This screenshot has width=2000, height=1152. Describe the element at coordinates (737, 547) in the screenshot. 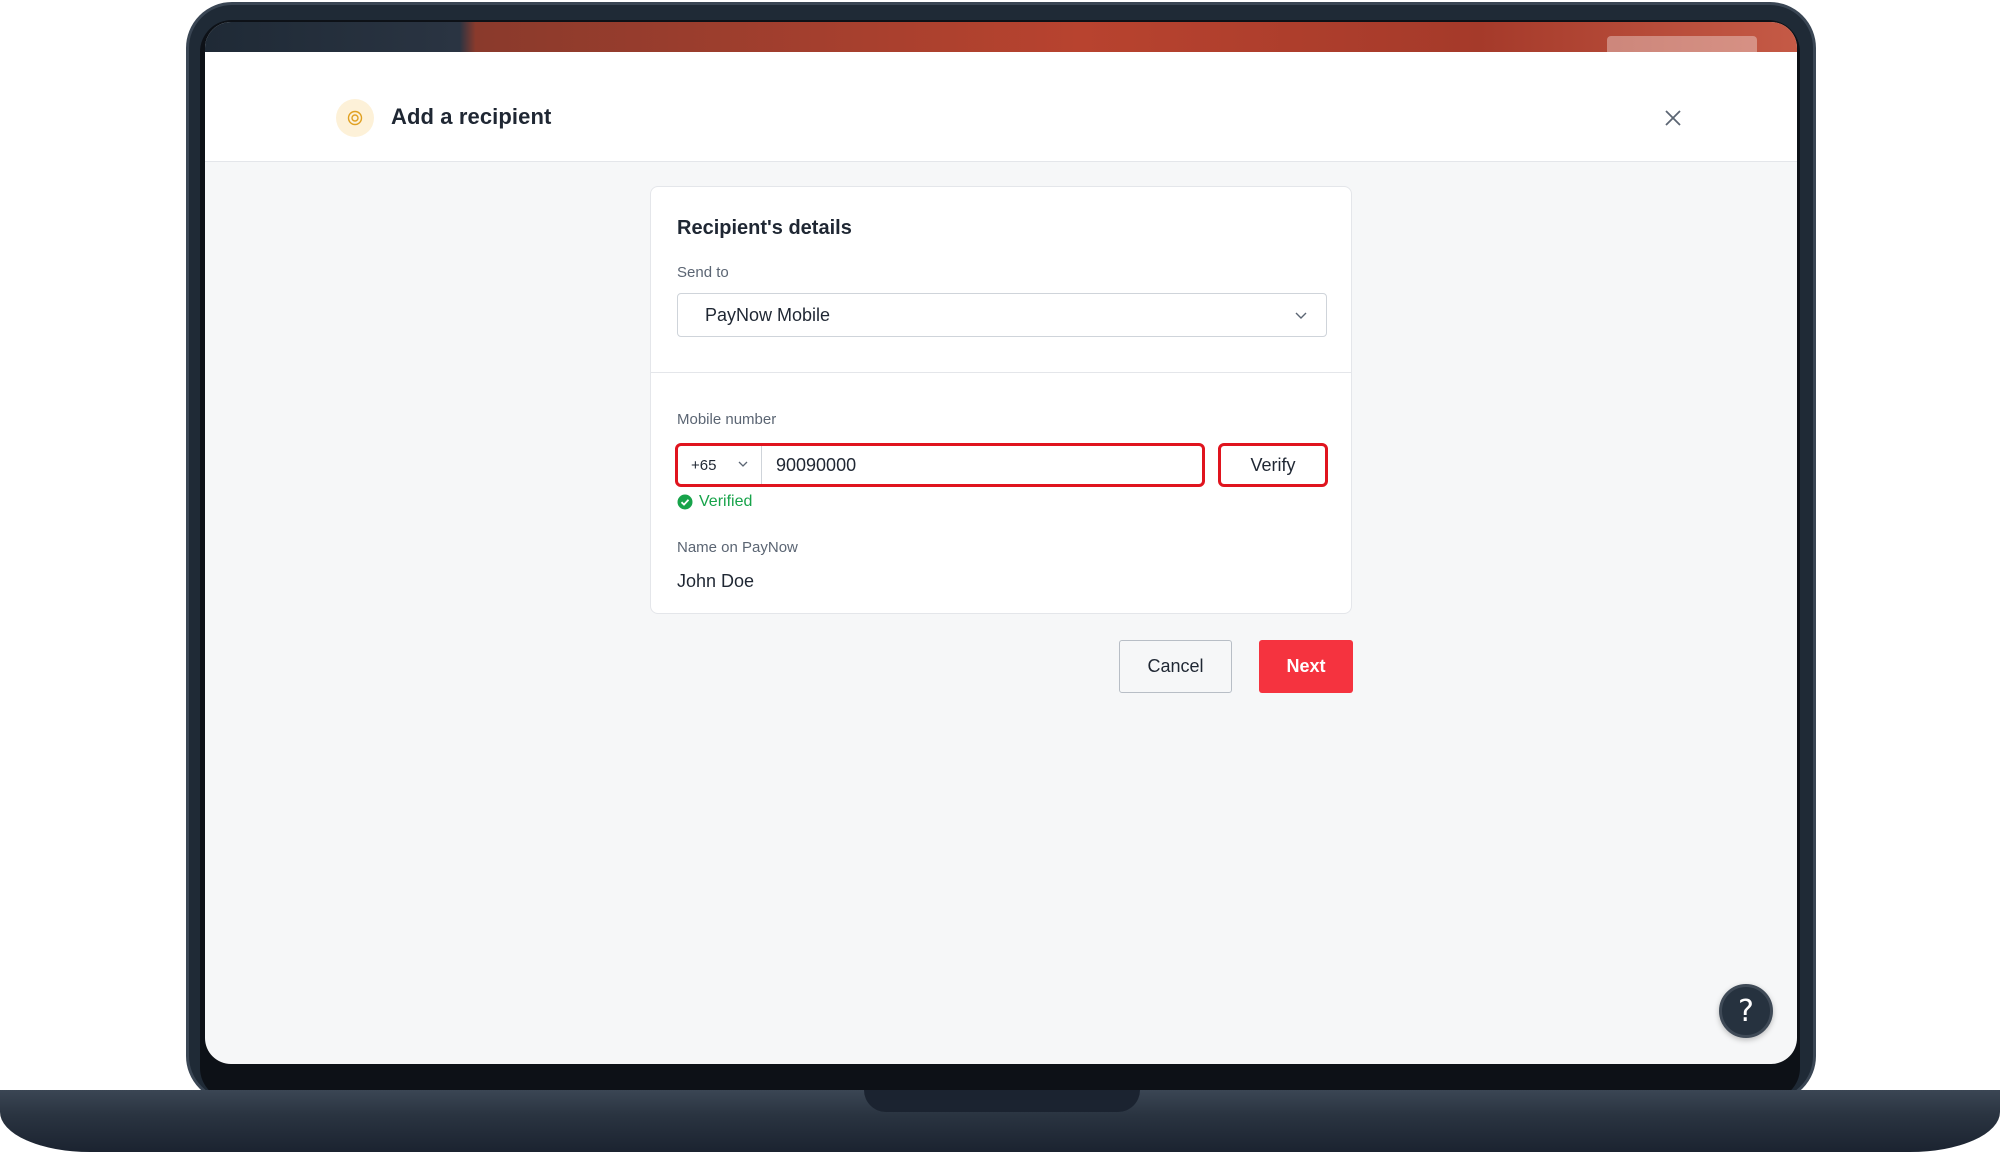

I see `name-on-paynow-label: Name on PayNow` at that location.